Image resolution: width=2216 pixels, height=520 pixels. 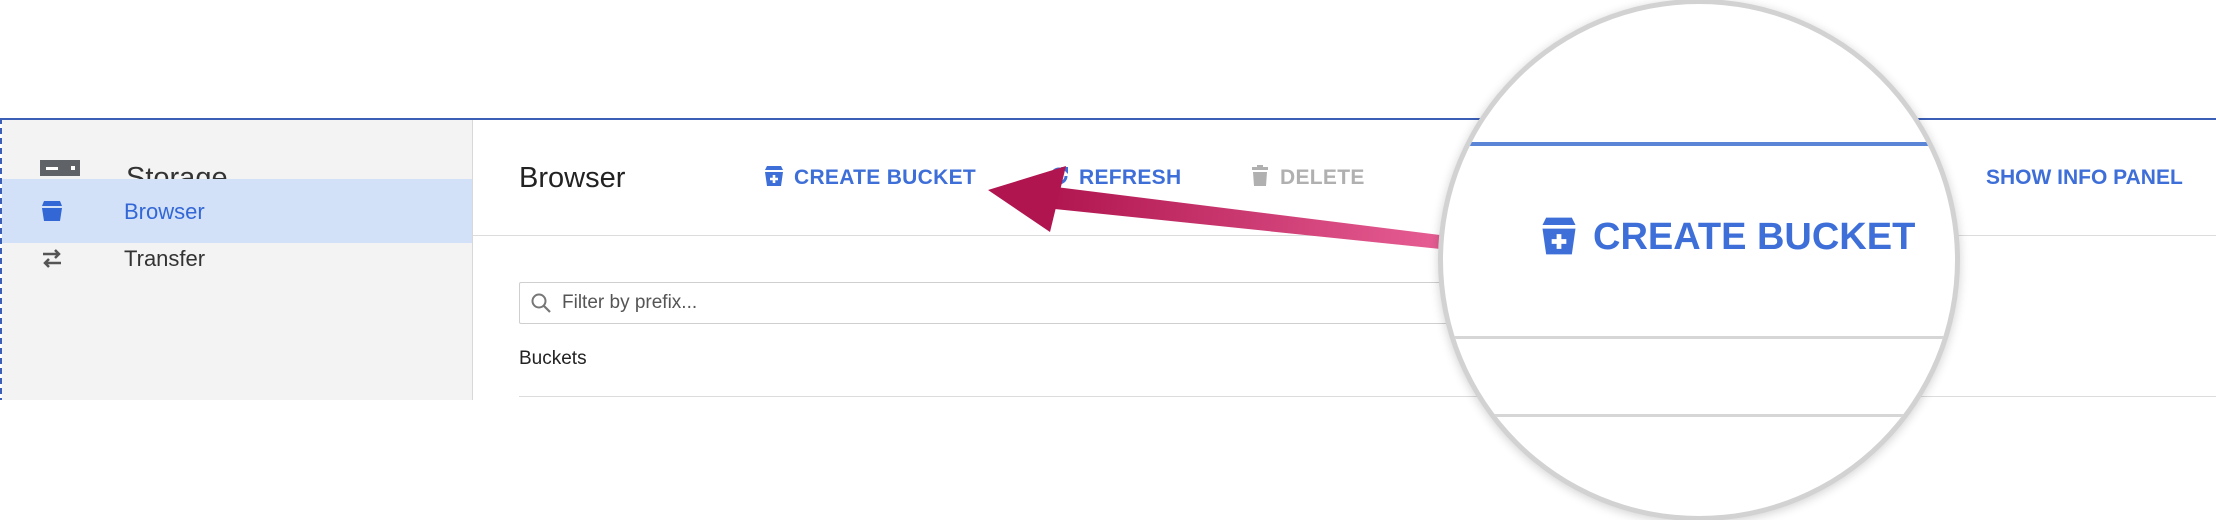 What do you see at coordinates (1754, 237) in the screenshot?
I see `magnified-create-bucket-label: CREATE BUCKET` at bounding box center [1754, 237].